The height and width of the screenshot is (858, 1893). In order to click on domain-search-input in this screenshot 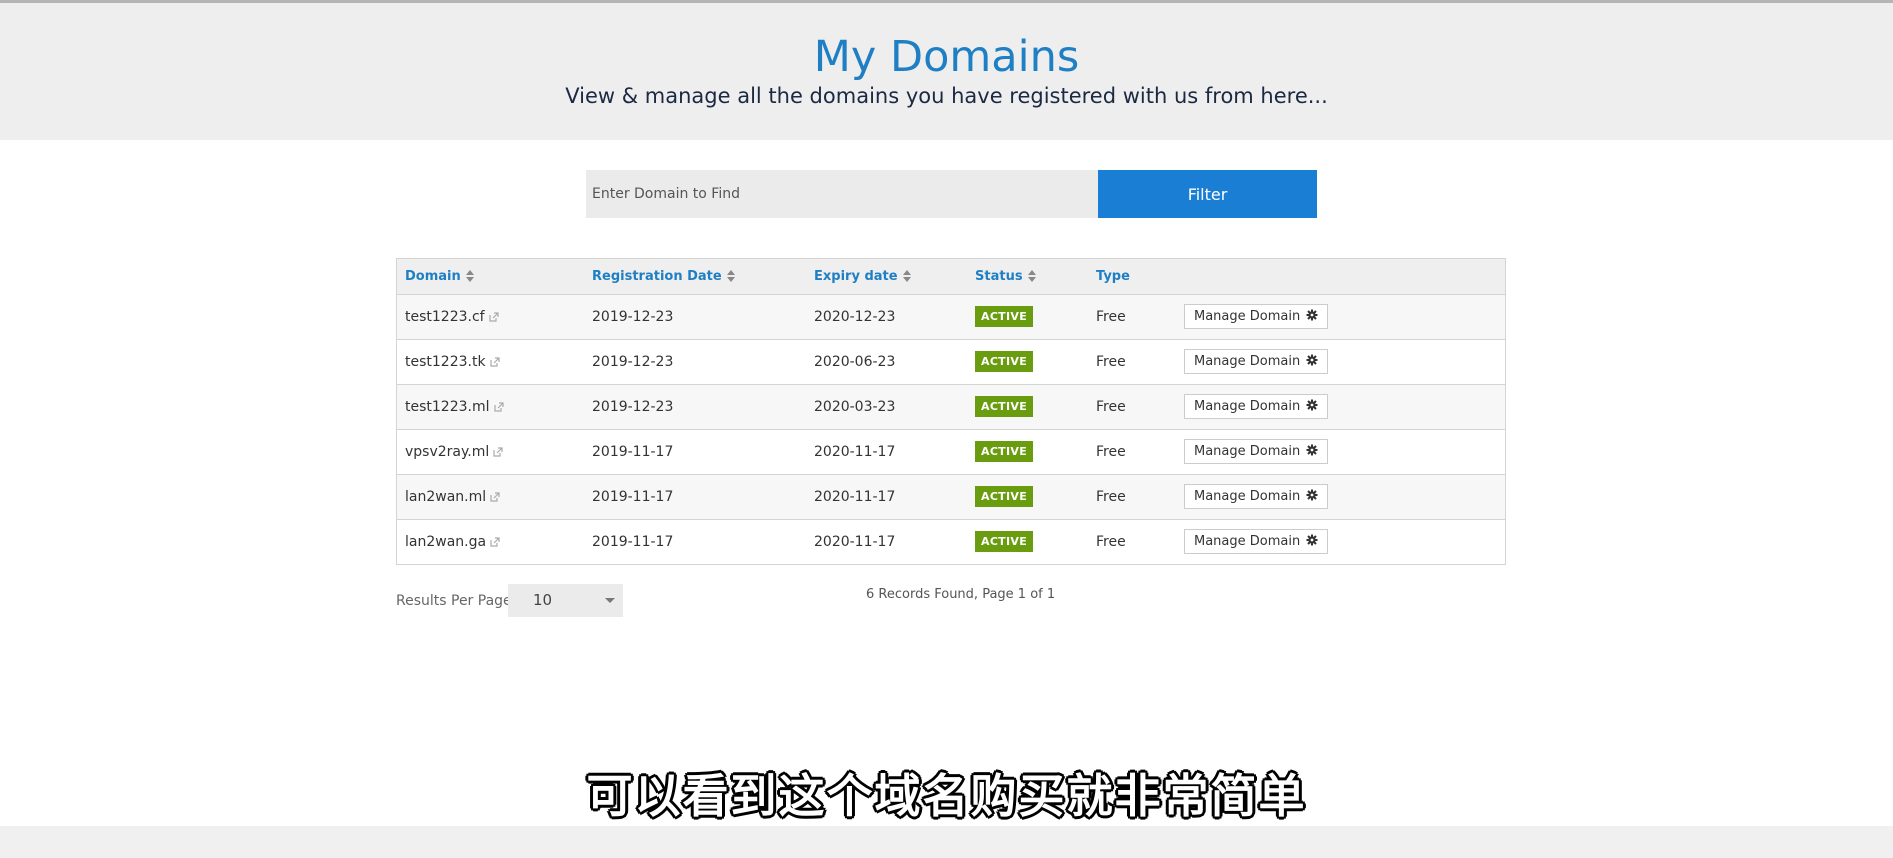, I will do `click(842, 194)`.